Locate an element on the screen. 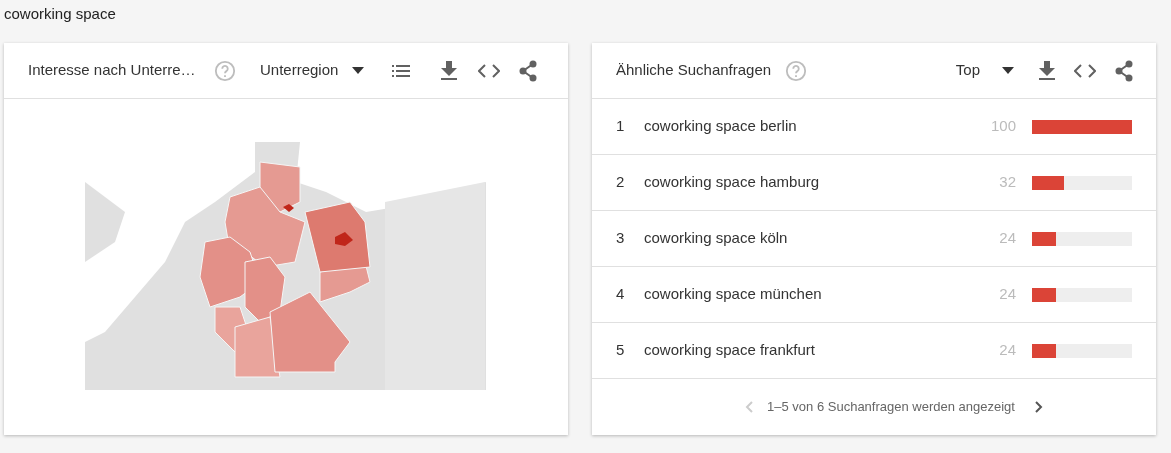 The width and height of the screenshot is (1171, 453). top-dropdown: Top is located at coordinates (984, 70).